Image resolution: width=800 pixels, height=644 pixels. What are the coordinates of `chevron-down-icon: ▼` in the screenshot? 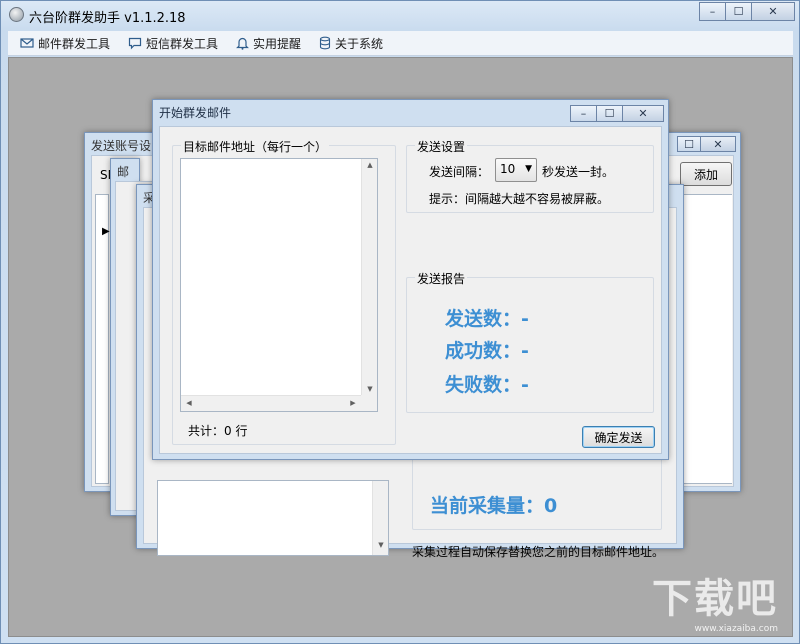 It's located at (528, 169).